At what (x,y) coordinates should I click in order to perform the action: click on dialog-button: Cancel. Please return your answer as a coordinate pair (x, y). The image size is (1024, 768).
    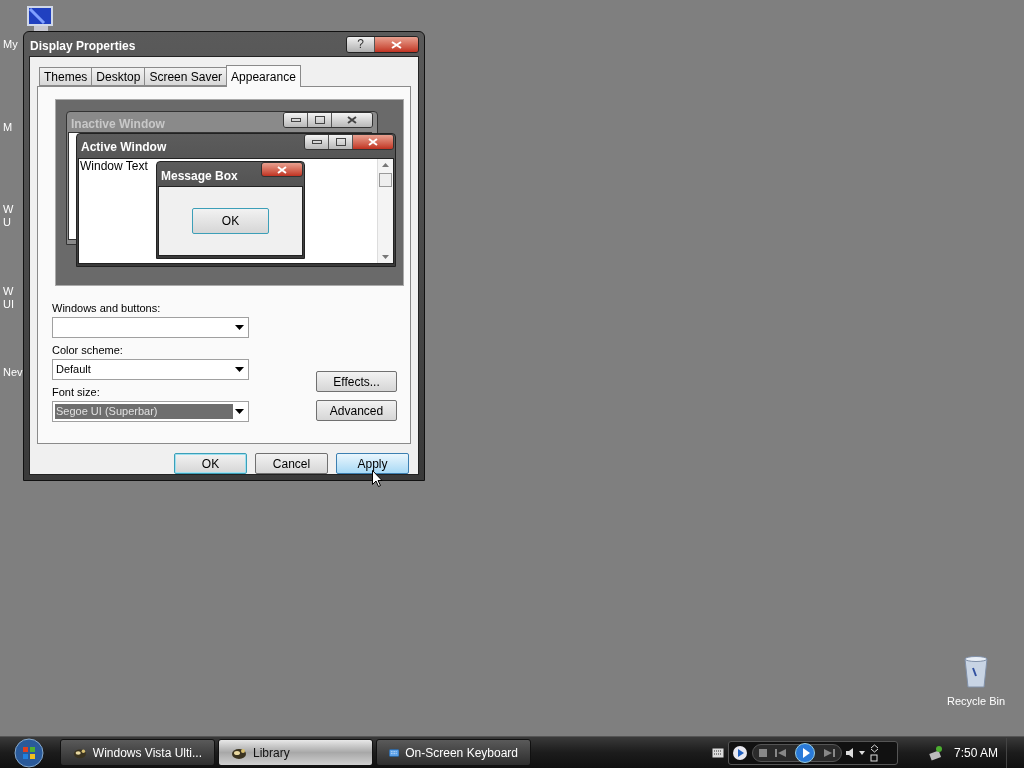
    Looking at the image, I should click on (291, 463).